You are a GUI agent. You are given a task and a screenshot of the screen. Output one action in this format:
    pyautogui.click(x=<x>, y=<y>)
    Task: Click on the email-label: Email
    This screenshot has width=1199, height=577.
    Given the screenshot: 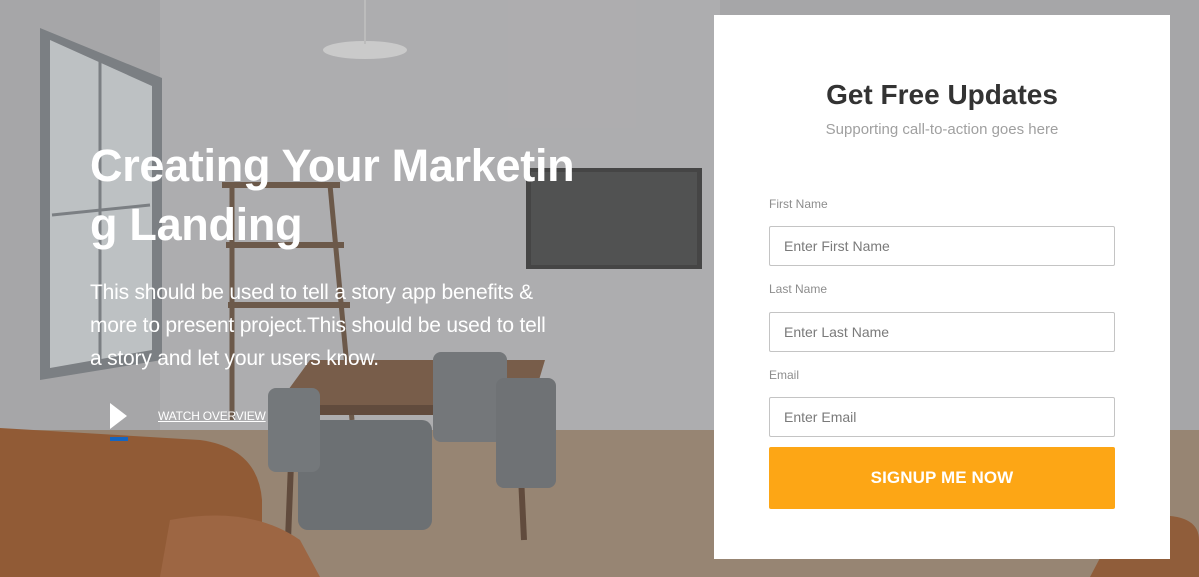 What is the action you would take?
    pyautogui.click(x=784, y=375)
    